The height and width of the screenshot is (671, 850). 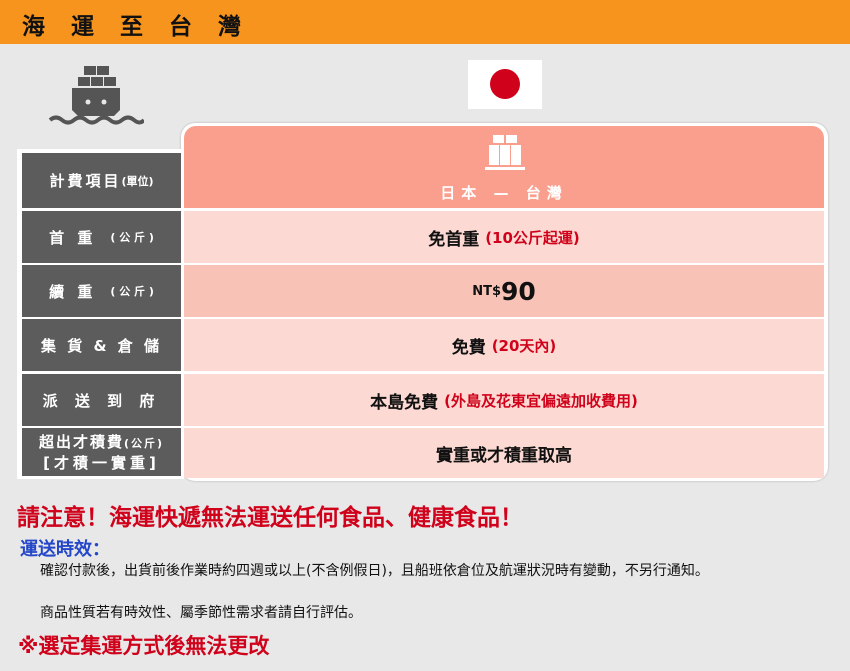 I want to click on row-consolidation-storage: 免費 (20天內), so click(x=504, y=345).